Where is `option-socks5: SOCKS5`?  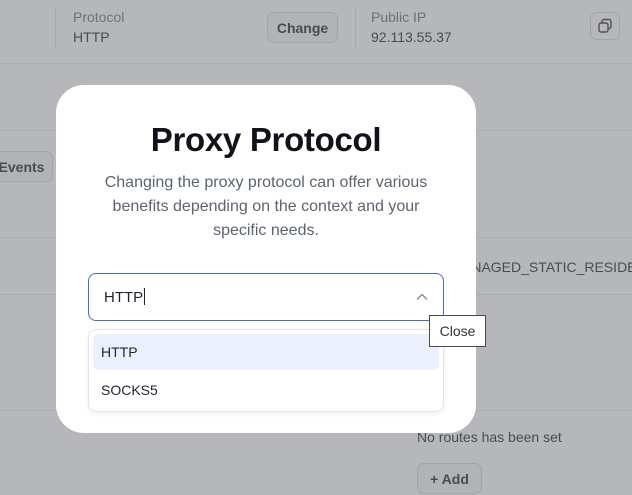
option-socks5: SOCKS5 is located at coordinates (266, 390).